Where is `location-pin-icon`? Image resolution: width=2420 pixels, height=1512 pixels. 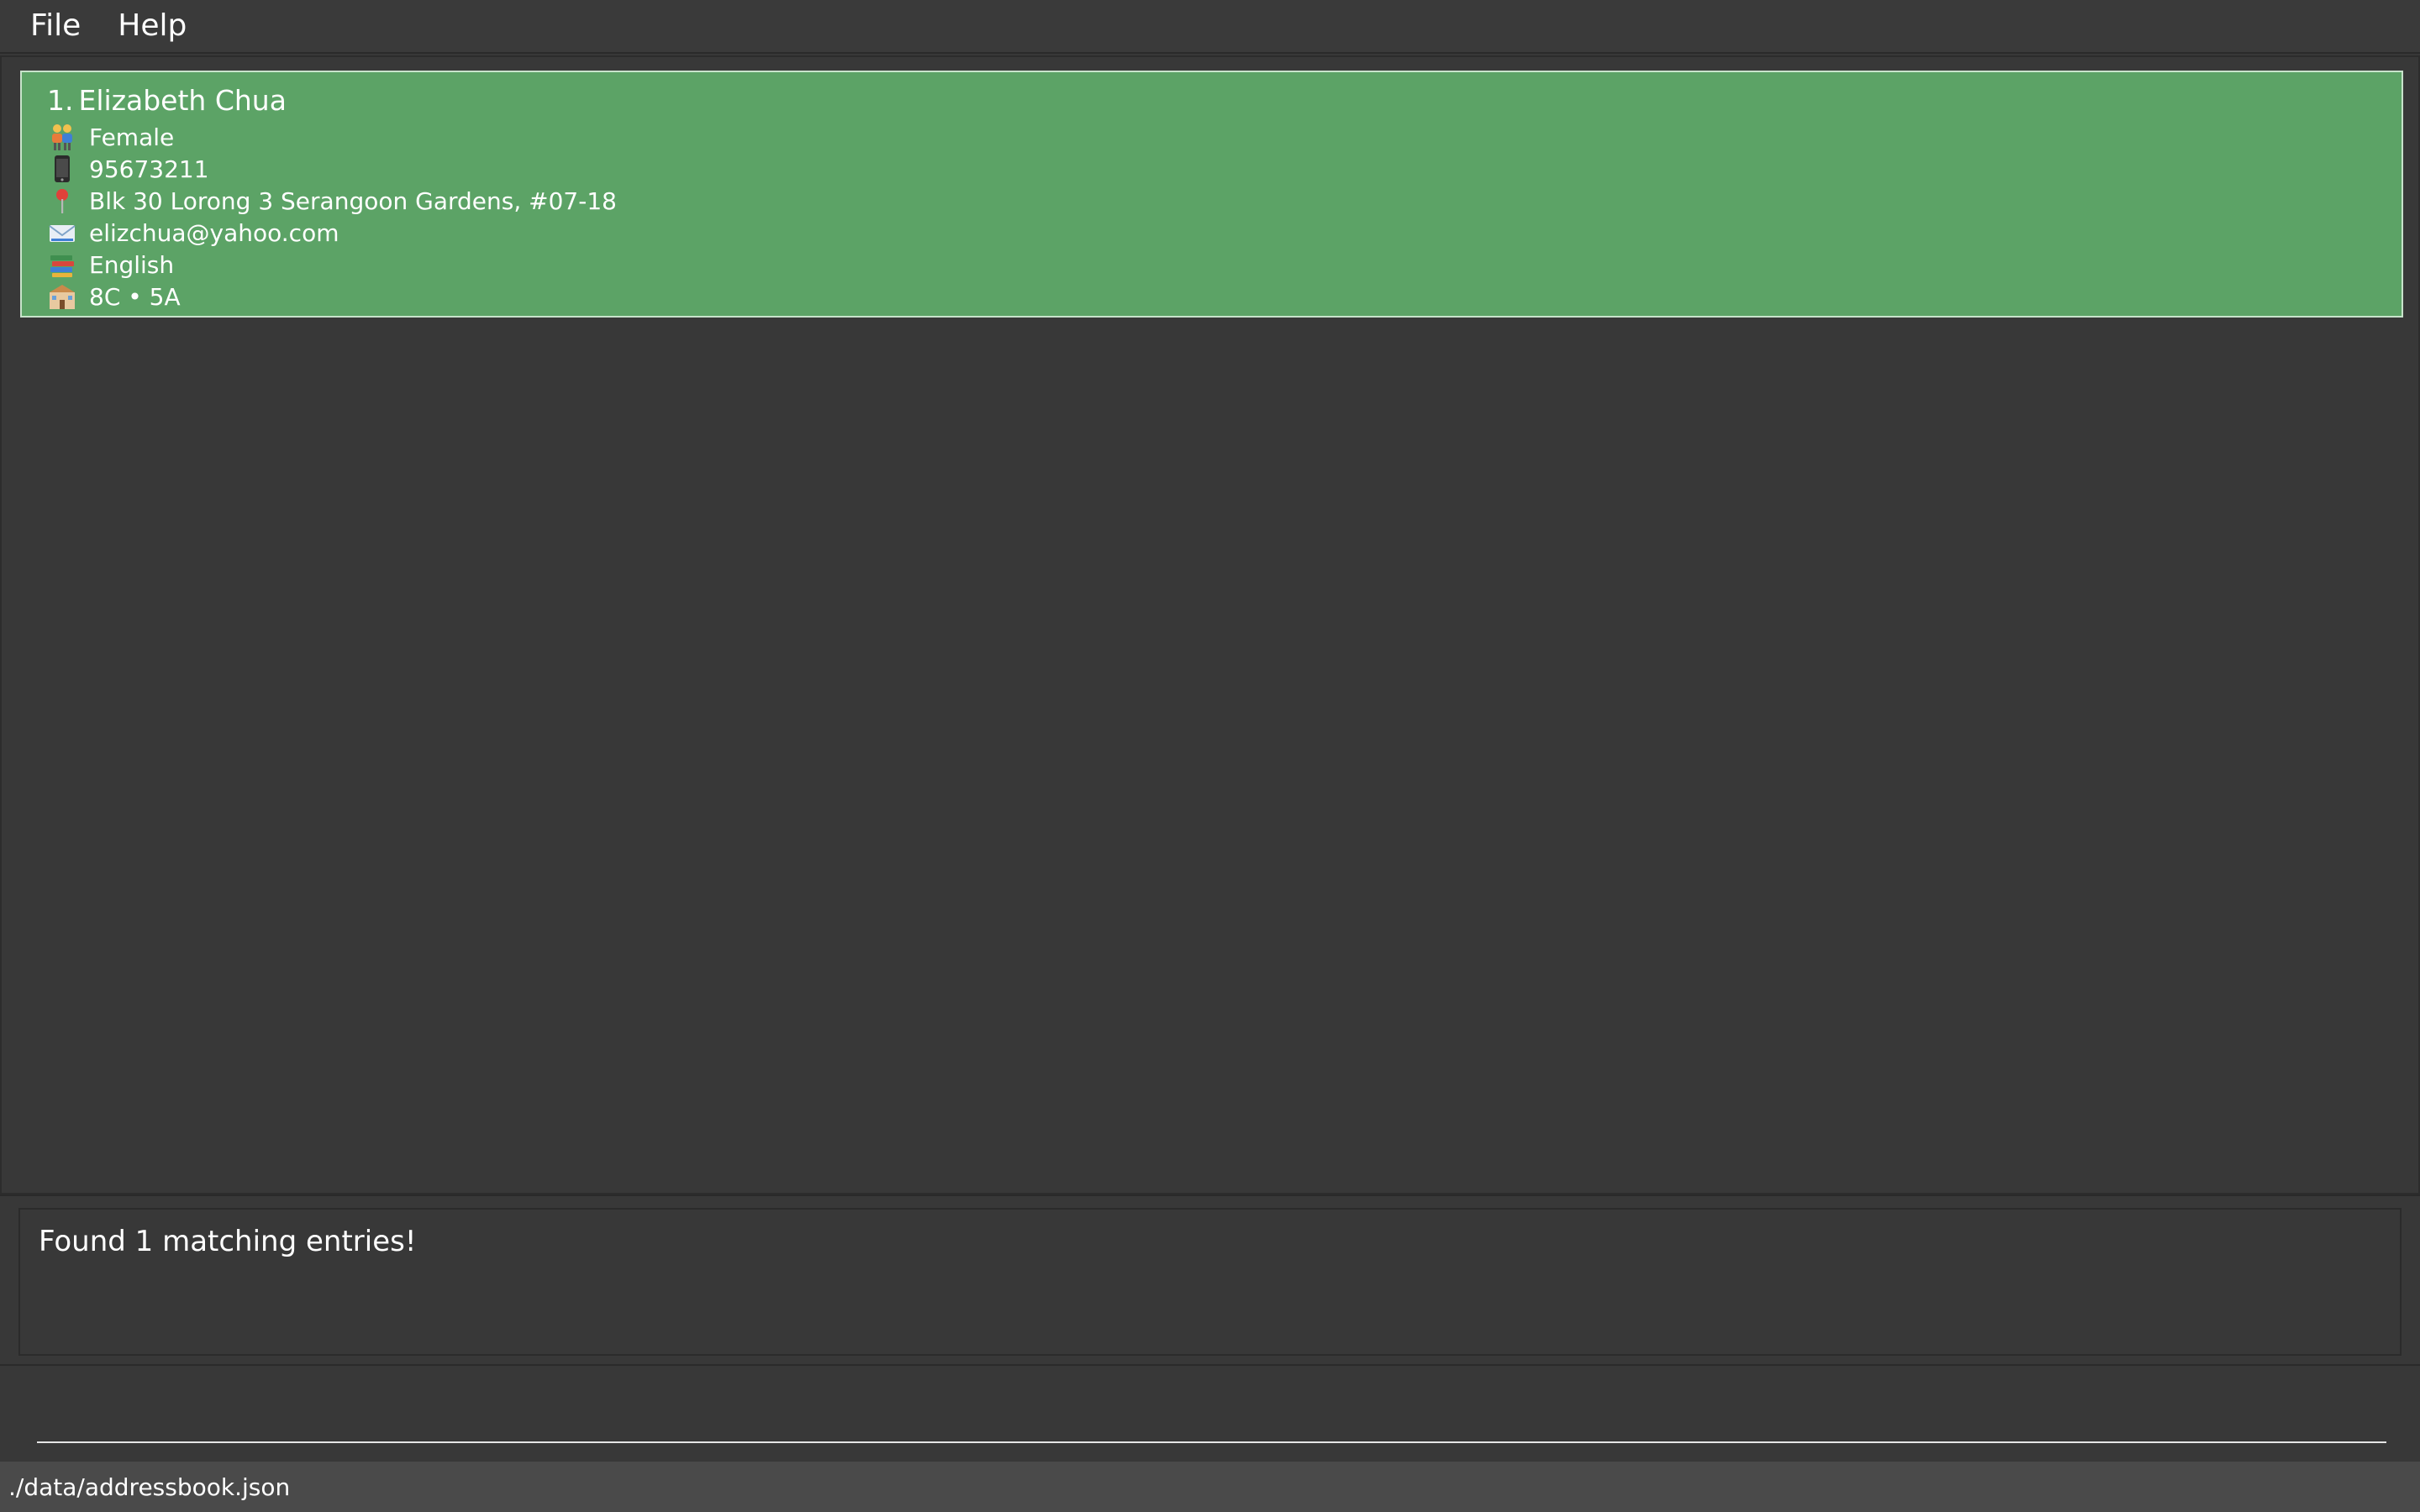
location-pin-icon is located at coordinates (62, 200).